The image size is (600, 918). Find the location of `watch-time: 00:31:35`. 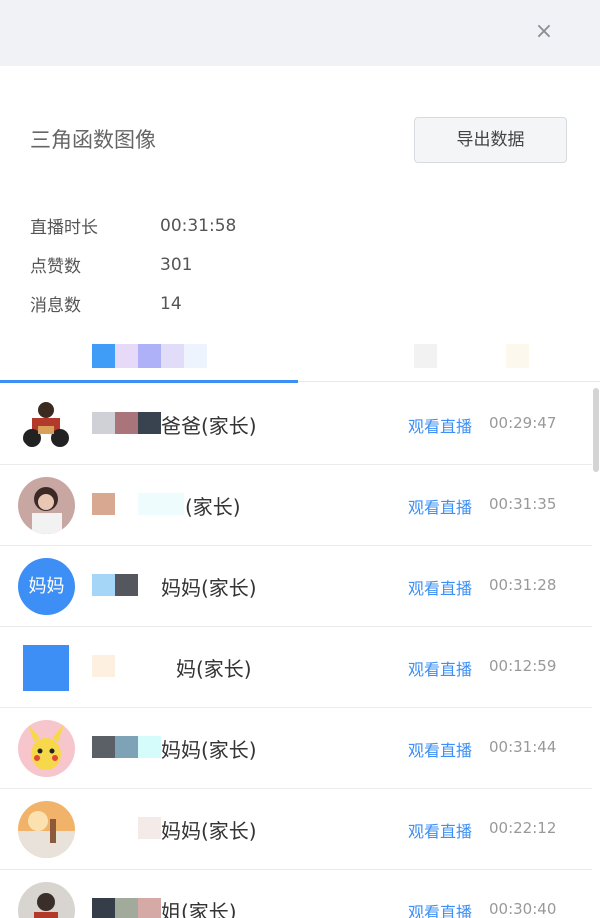

watch-time: 00:31:35 is located at coordinates (523, 504).